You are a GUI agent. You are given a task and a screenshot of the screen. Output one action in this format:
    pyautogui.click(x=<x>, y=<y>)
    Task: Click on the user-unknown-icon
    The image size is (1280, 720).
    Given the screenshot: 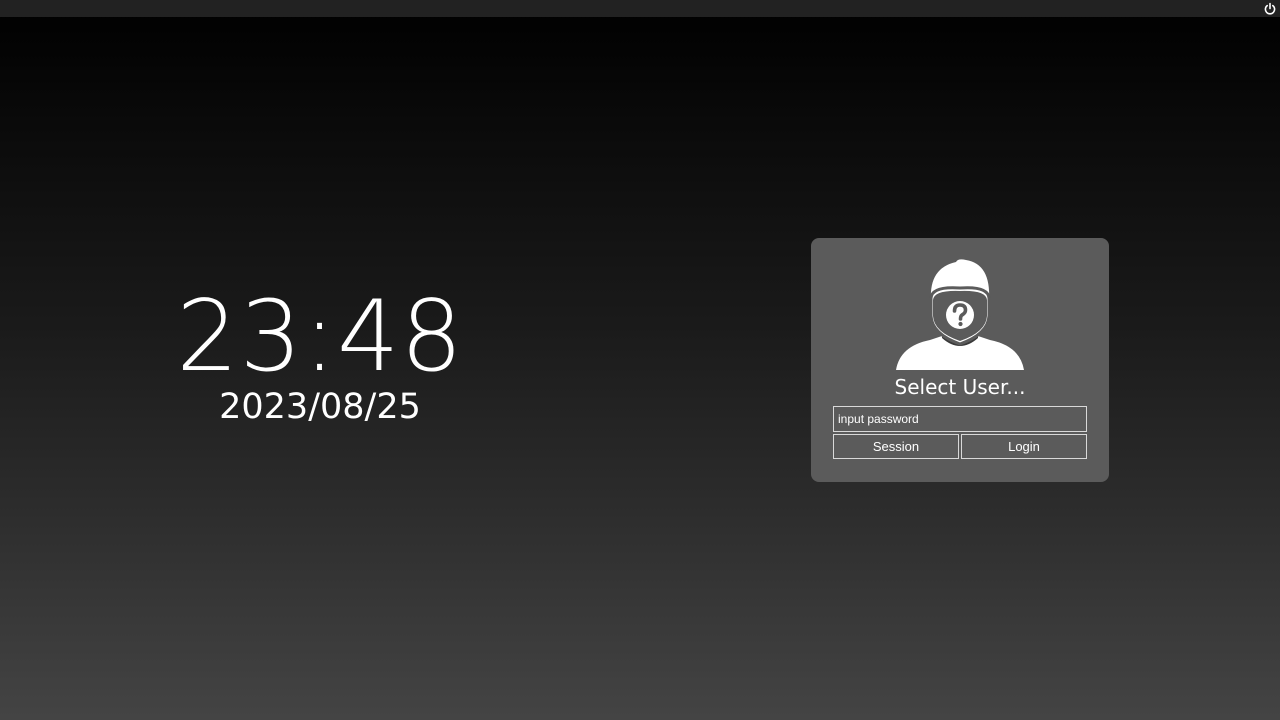 What is the action you would take?
    pyautogui.click(x=960, y=314)
    